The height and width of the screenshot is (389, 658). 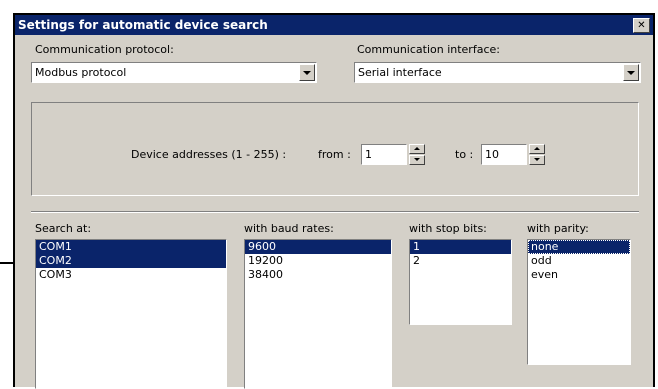 I want to click on to-spinner, so click(x=537, y=154).